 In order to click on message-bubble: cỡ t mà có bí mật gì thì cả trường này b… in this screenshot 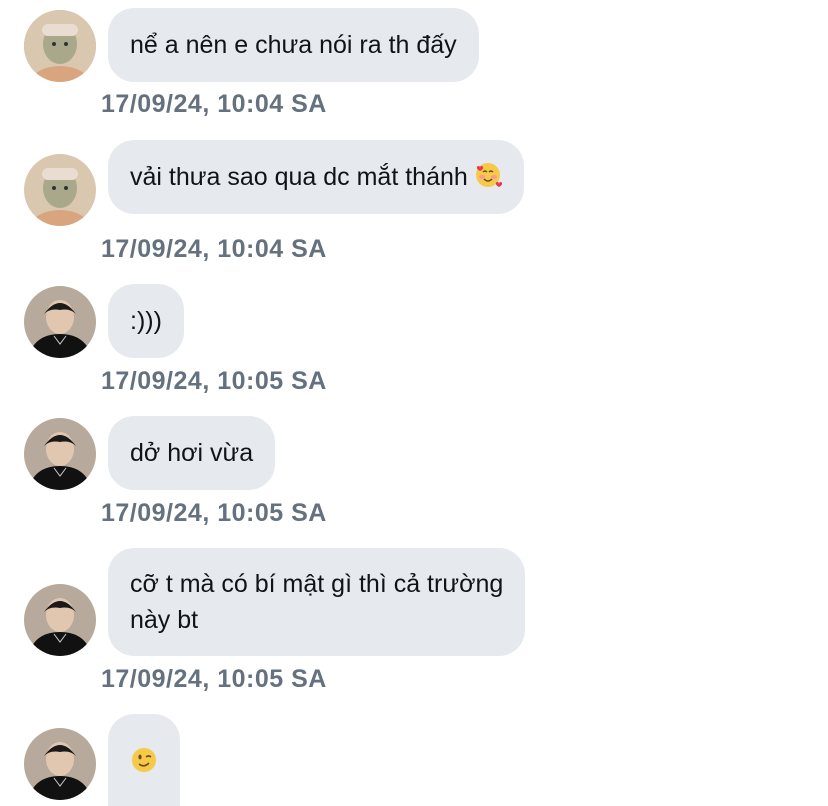, I will do `click(317, 602)`.